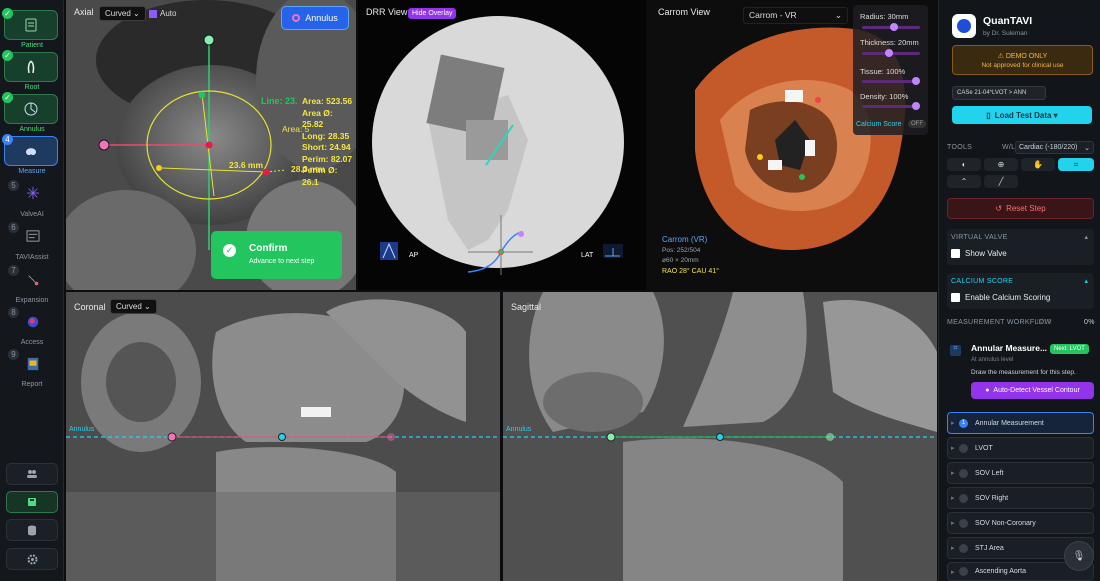 This screenshot has height=581, width=1100. Describe the element at coordinates (133, 306) in the screenshot. I see `coronal-mode-select: Curved ⌄` at that location.